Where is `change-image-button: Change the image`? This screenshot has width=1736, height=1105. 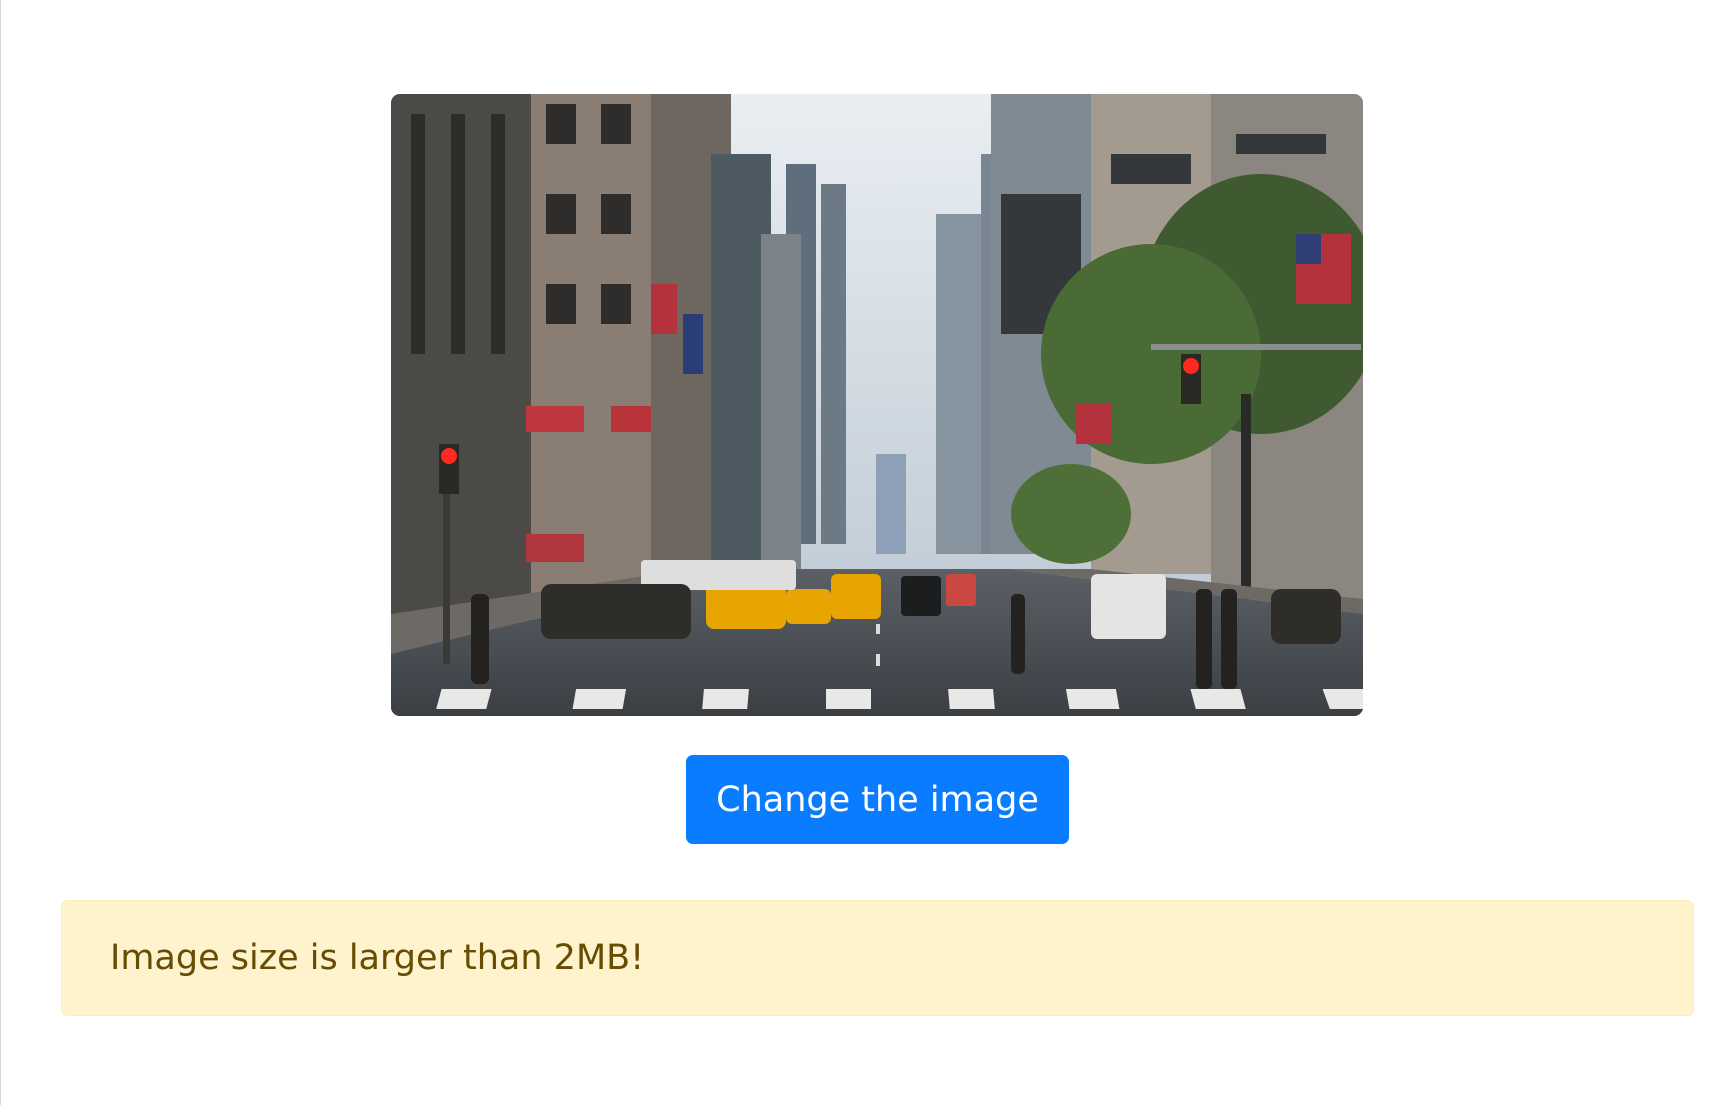 change-image-button: Change the image is located at coordinates (877, 799).